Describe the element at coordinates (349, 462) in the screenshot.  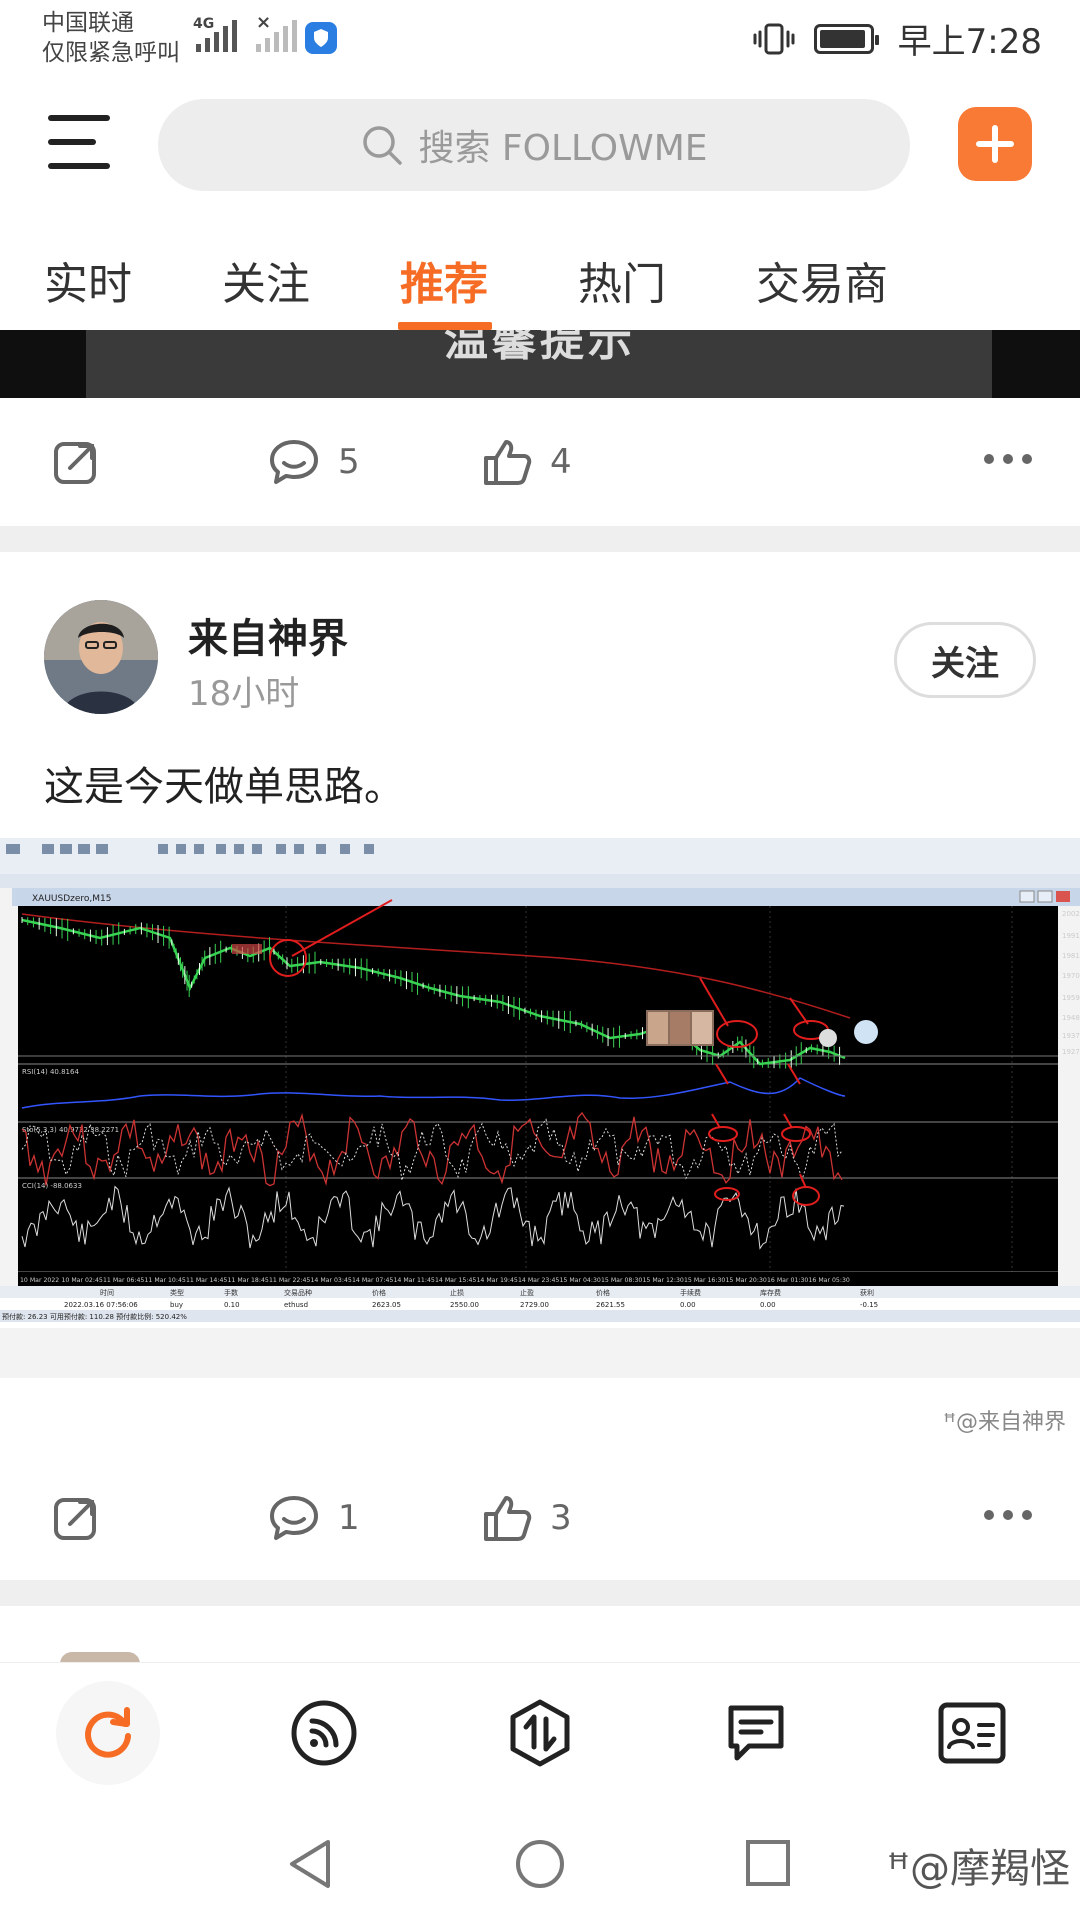
I see `comment-count: 5` at that location.